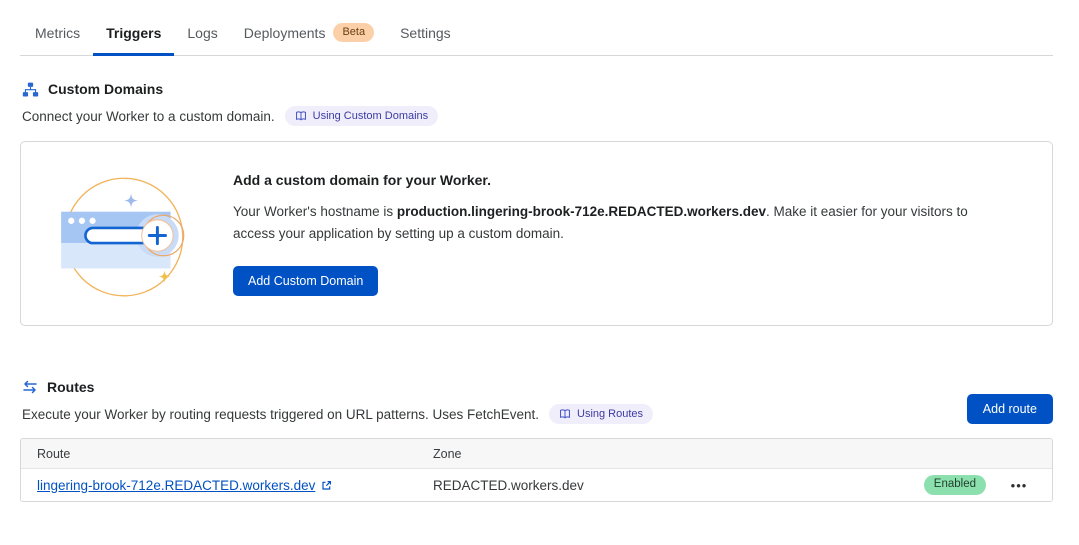 The height and width of the screenshot is (545, 1079). What do you see at coordinates (610, 413) in the screenshot?
I see `using-routes-label: Using Routes` at bounding box center [610, 413].